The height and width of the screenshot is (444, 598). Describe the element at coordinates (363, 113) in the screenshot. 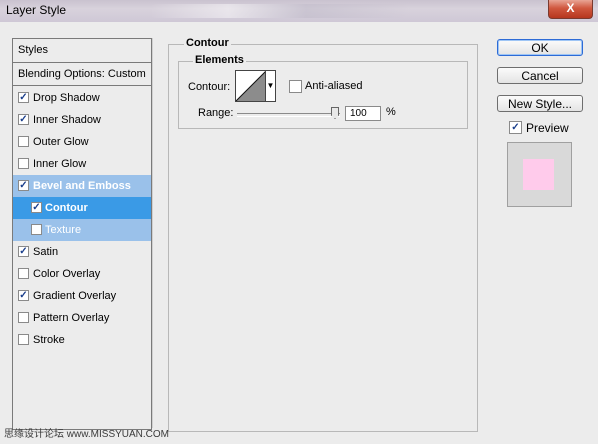

I see `range-input: 100` at that location.